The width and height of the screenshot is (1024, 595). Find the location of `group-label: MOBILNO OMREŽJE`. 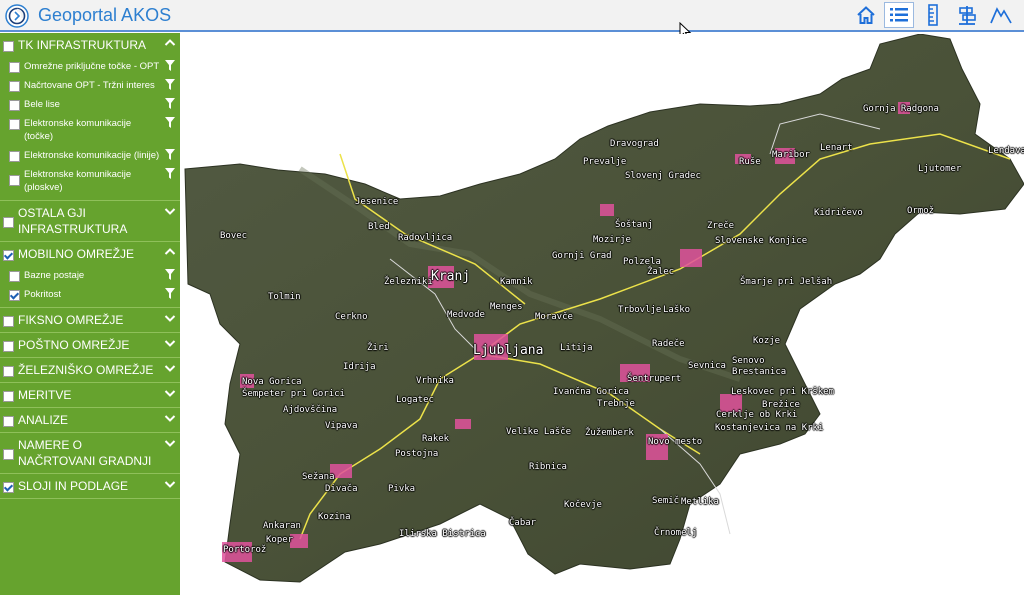

group-label: MOBILNO OMREŽJE is located at coordinates (88, 254).